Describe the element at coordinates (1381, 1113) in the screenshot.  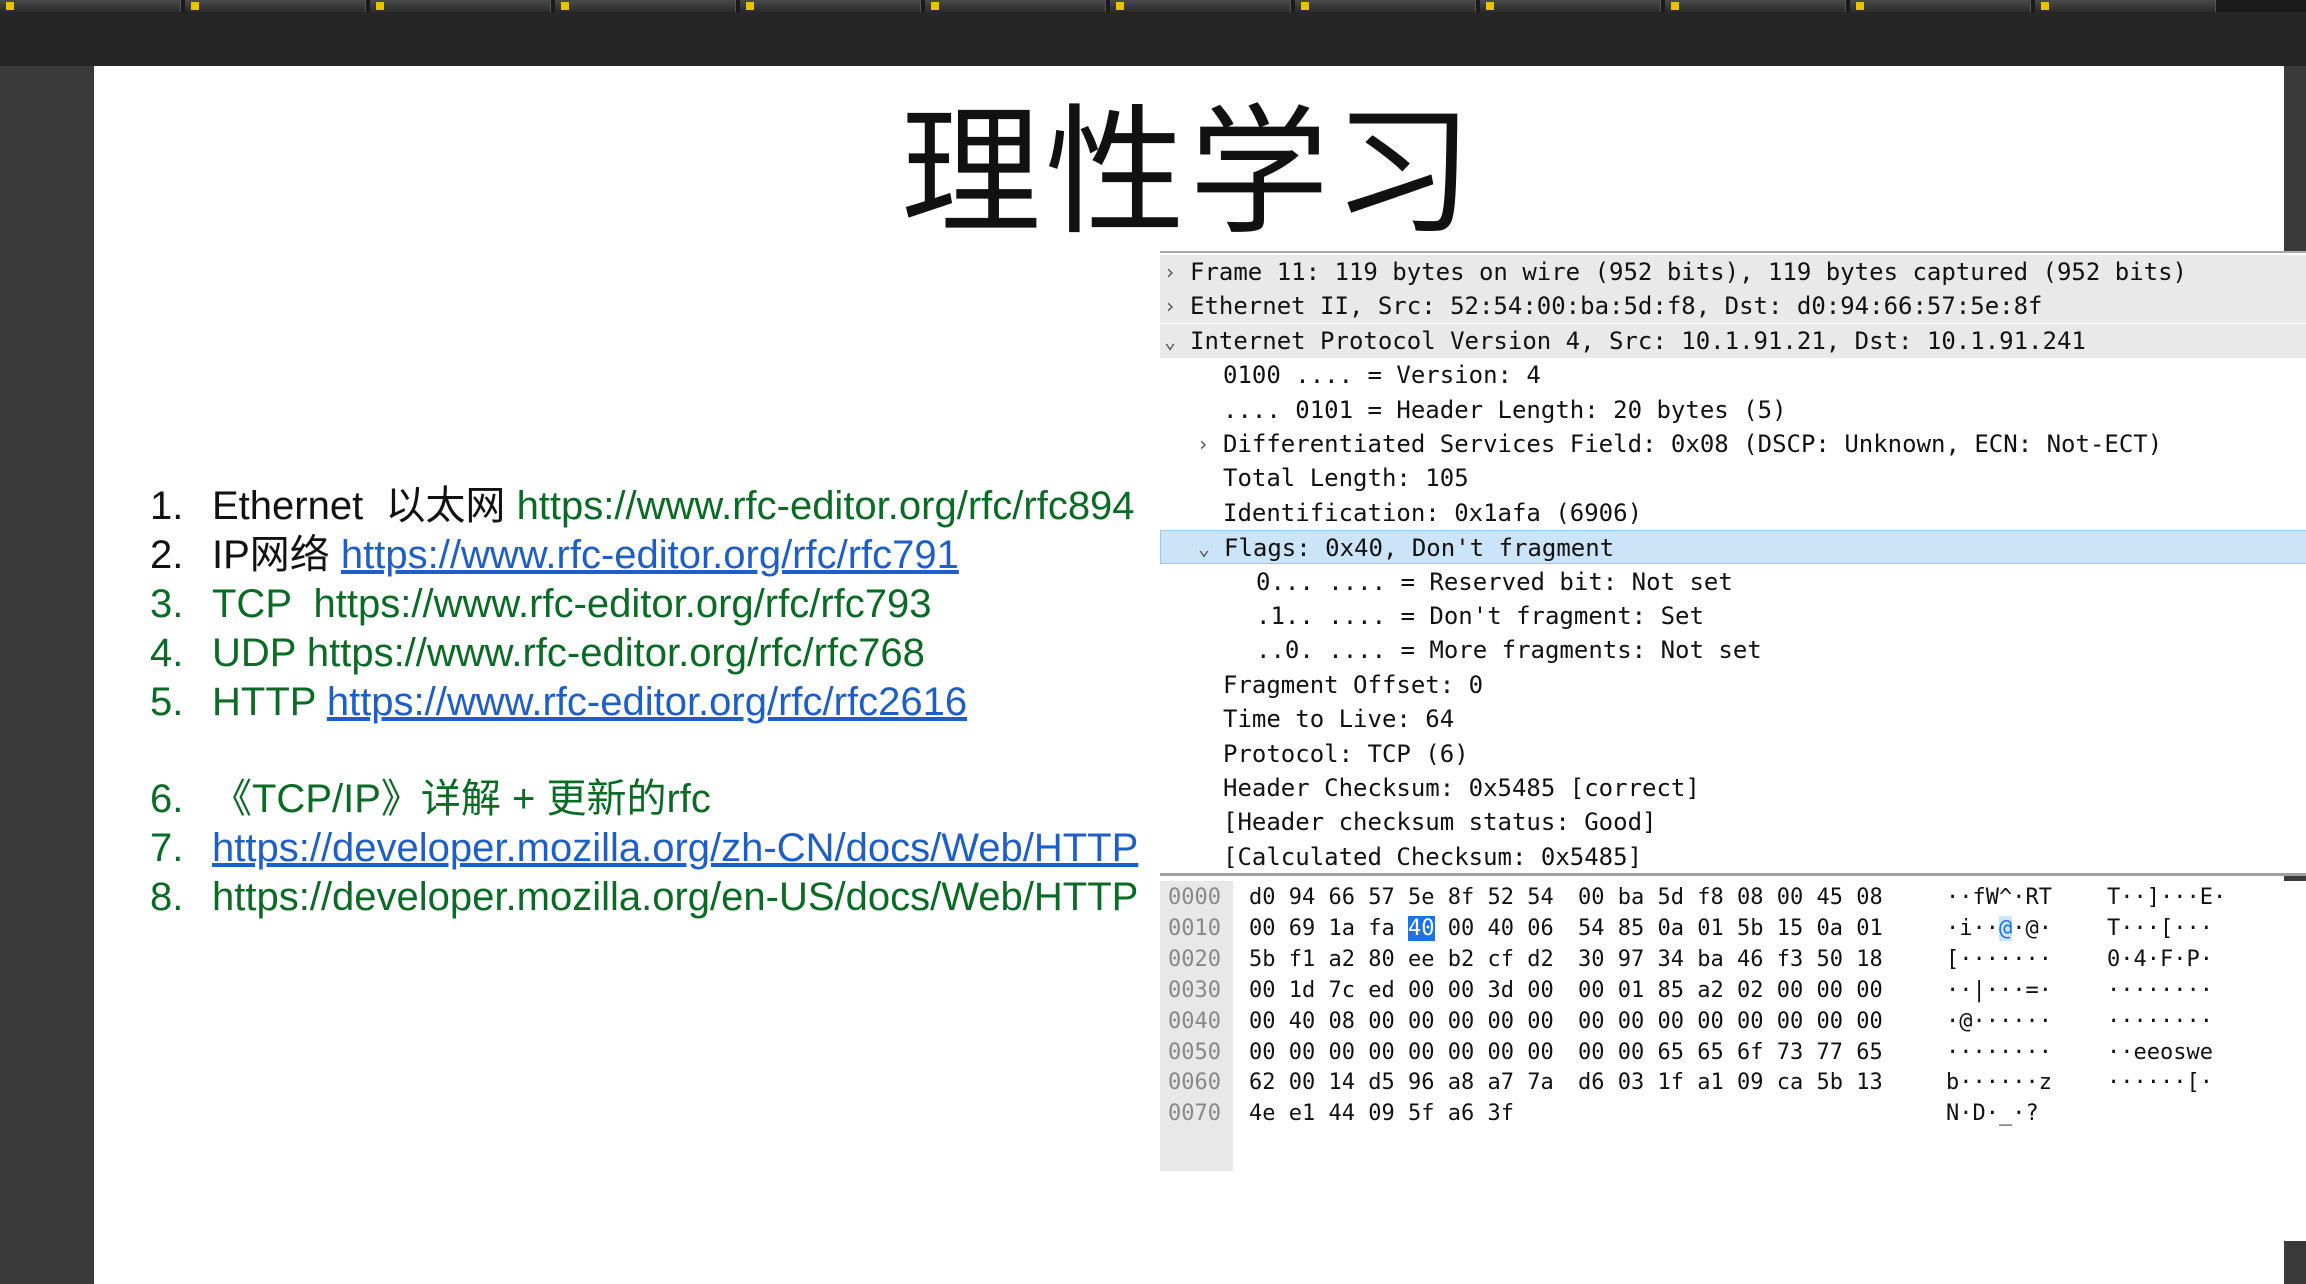
I see `hex-byte: 09` at that location.